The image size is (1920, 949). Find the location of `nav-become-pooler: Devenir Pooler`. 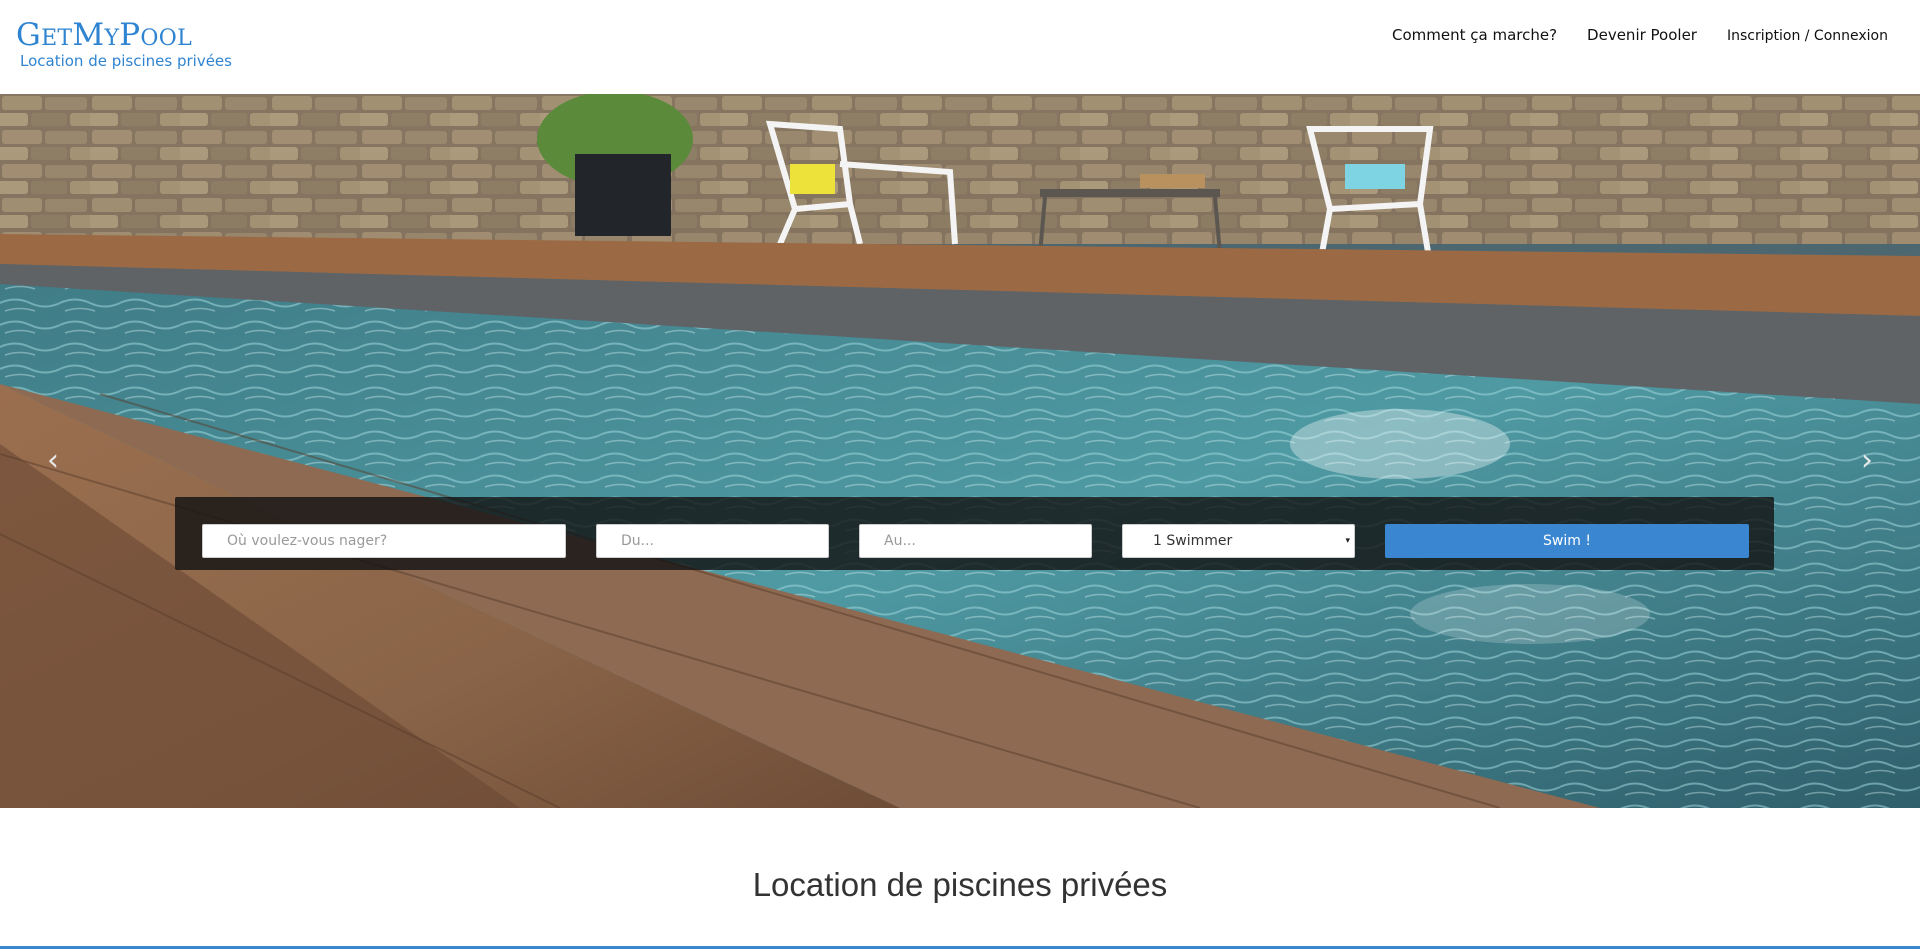

nav-become-pooler: Devenir Pooler is located at coordinates (1642, 35).